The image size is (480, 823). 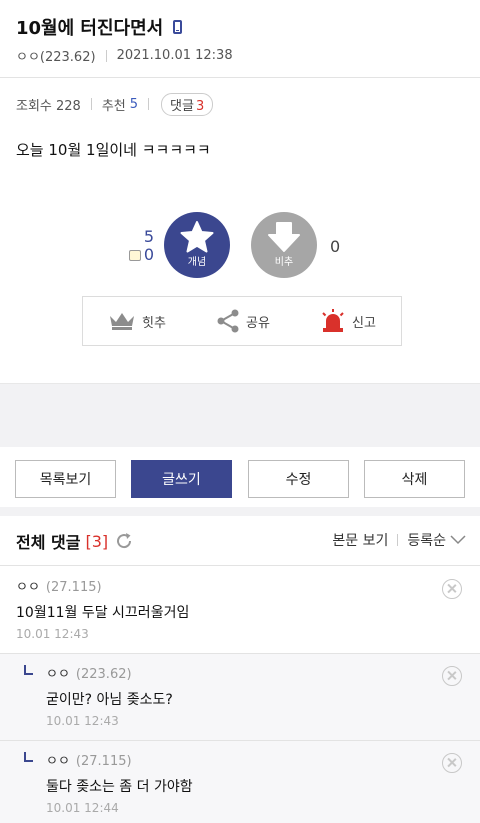 I want to click on down-arrow-icon, so click(x=284, y=237).